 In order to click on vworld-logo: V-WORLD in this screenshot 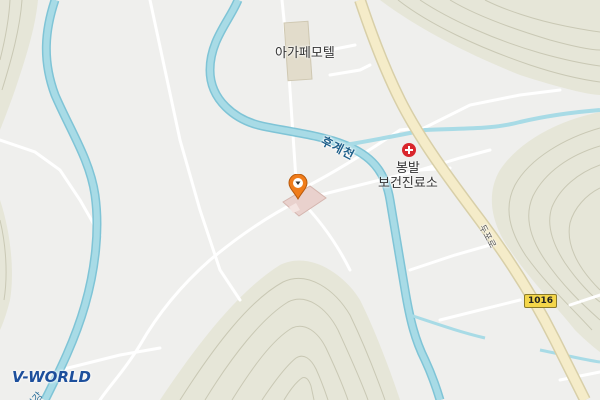, I will do `click(51, 377)`.